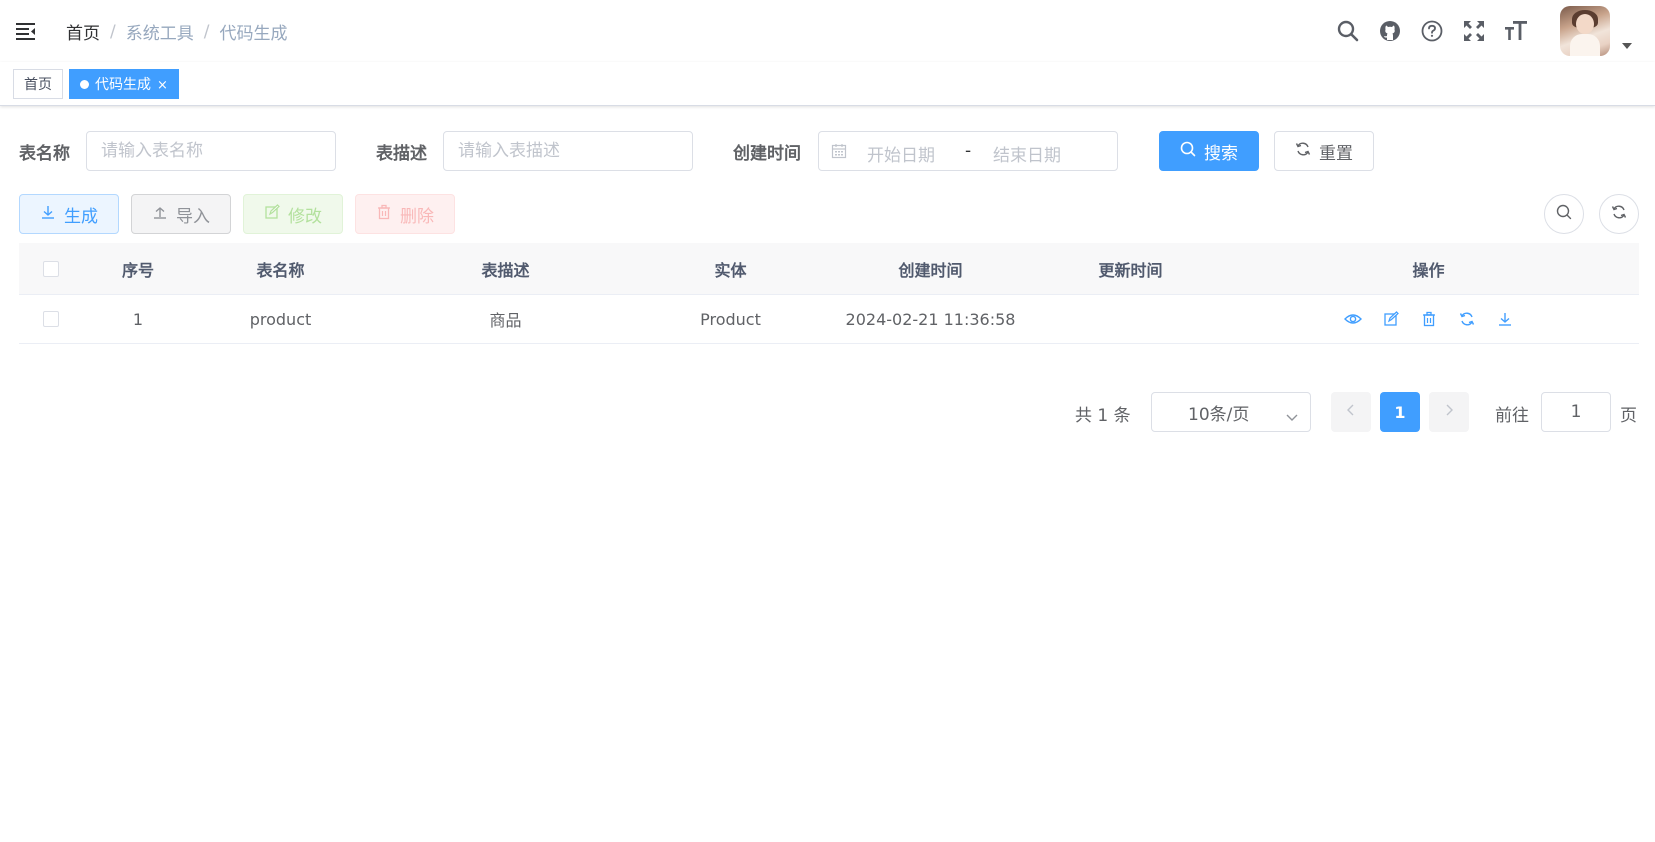 This screenshot has width=1655, height=842. I want to click on reset-button-label: 重置, so click(1336, 153).